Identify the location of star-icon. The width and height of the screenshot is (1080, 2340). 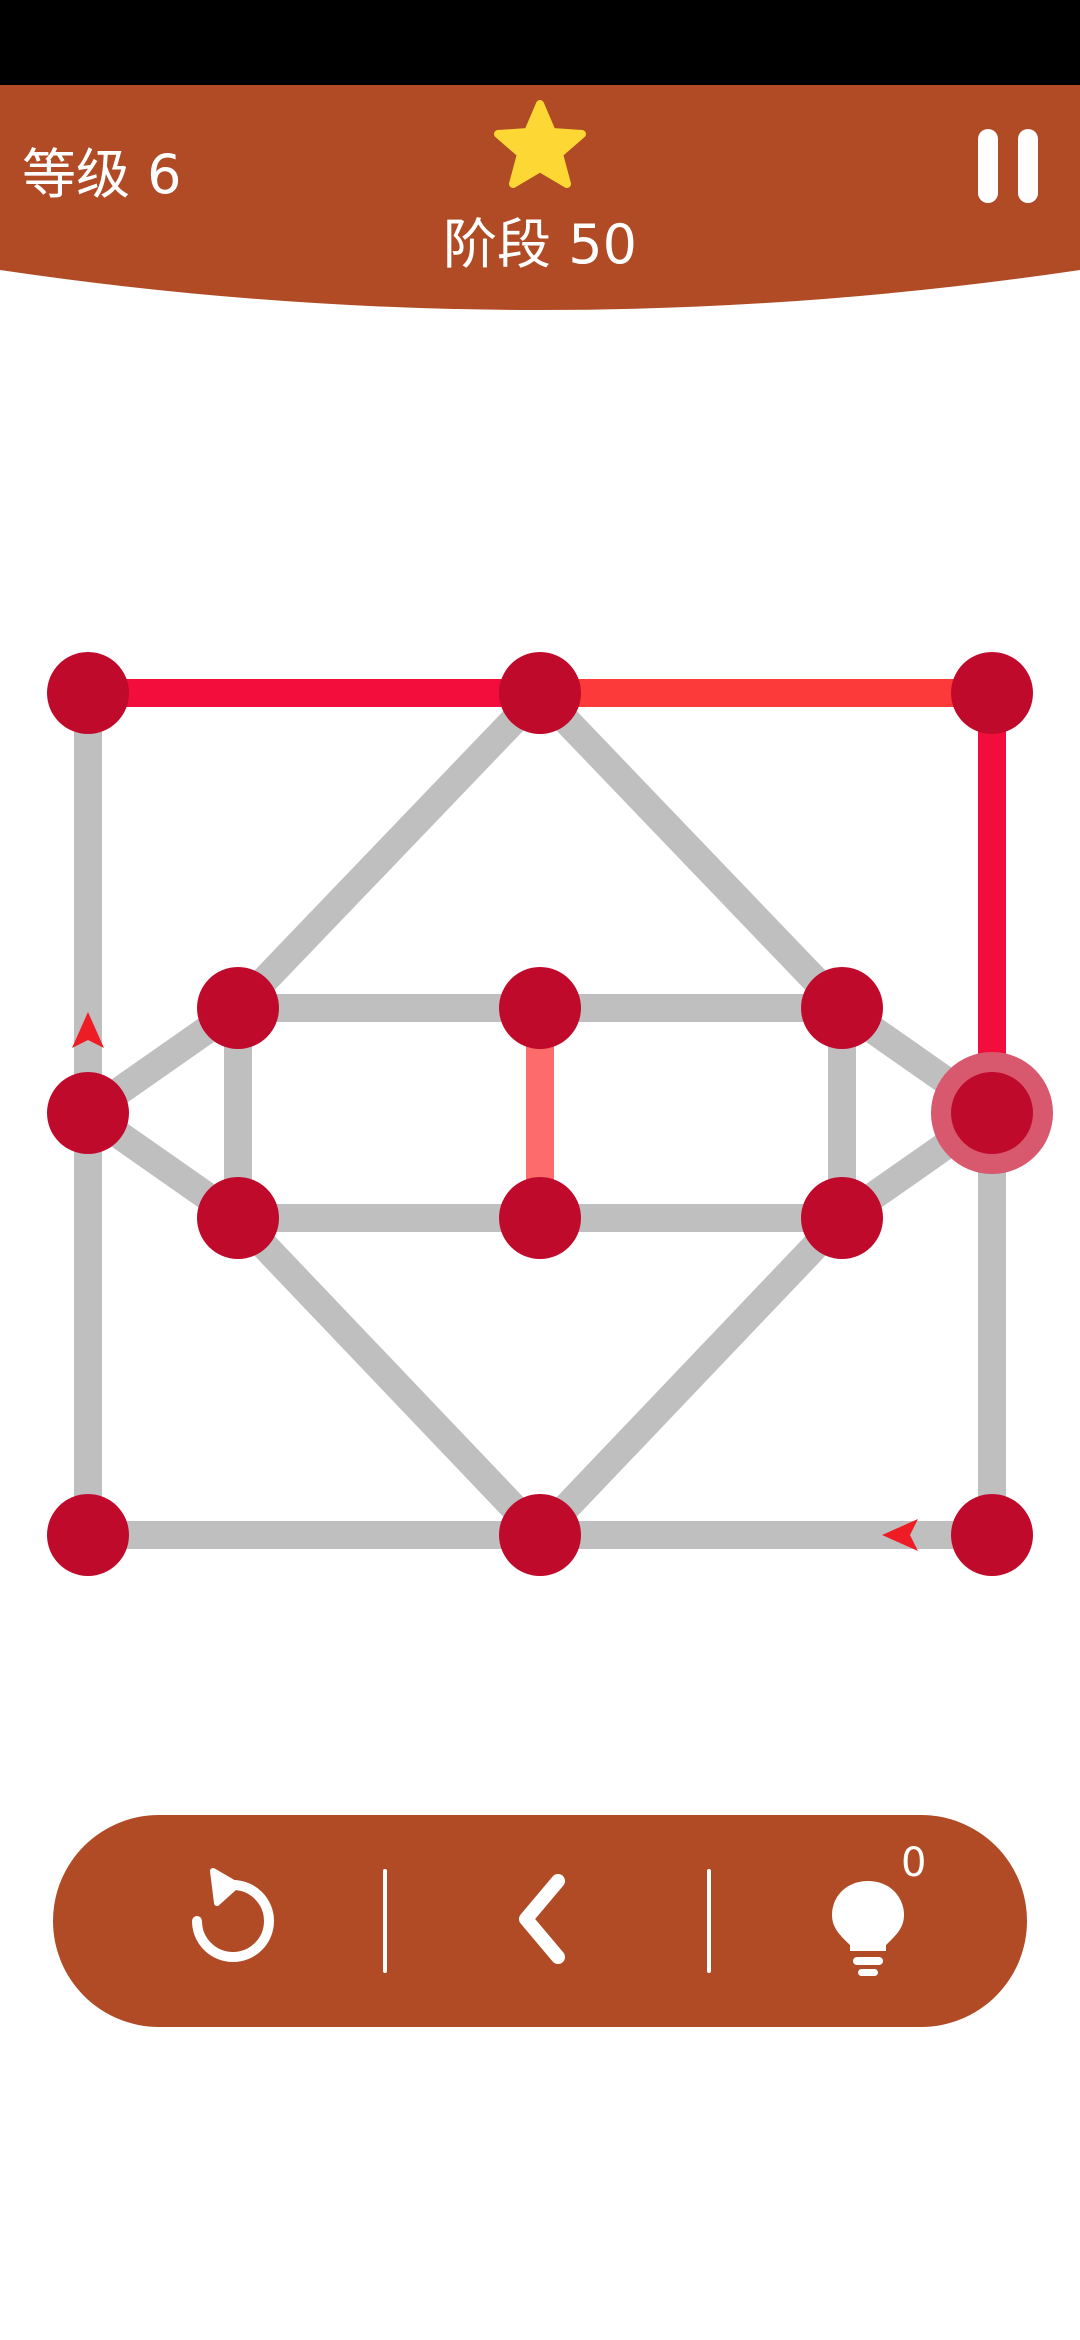
(540, 144).